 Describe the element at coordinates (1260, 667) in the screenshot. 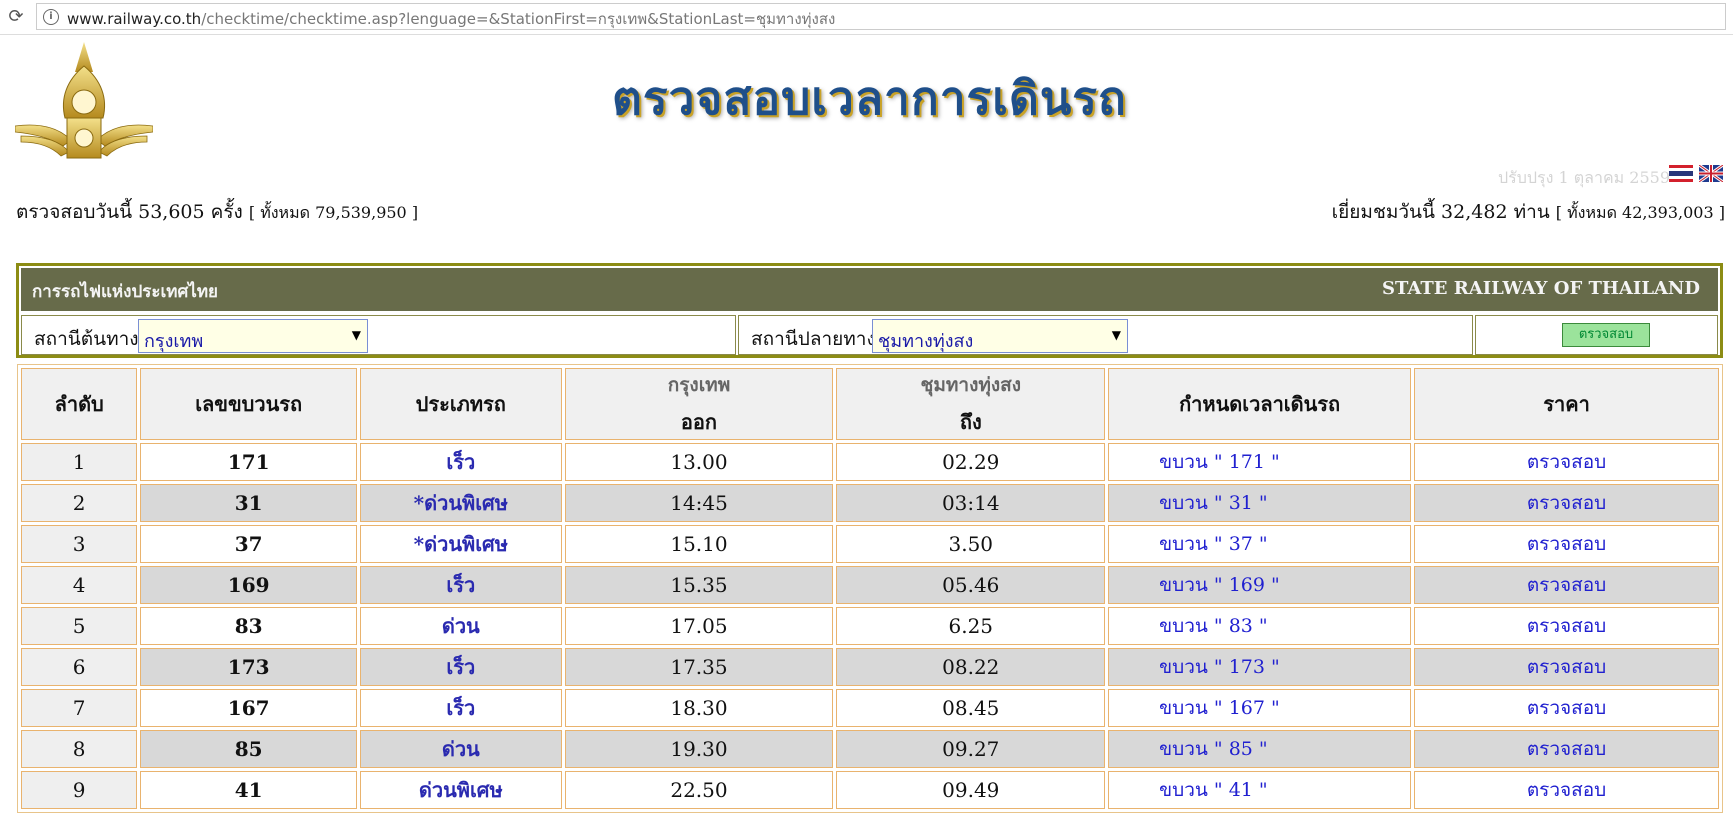

I see `schedule-link: ขบวน " 173 "` at that location.